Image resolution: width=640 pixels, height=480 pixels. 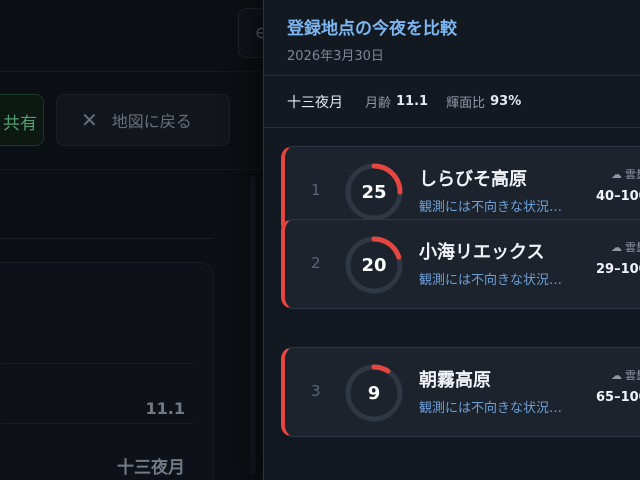 What do you see at coordinates (506, 101) in the screenshot?
I see `illumination-value: 93%` at bounding box center [506, 101].